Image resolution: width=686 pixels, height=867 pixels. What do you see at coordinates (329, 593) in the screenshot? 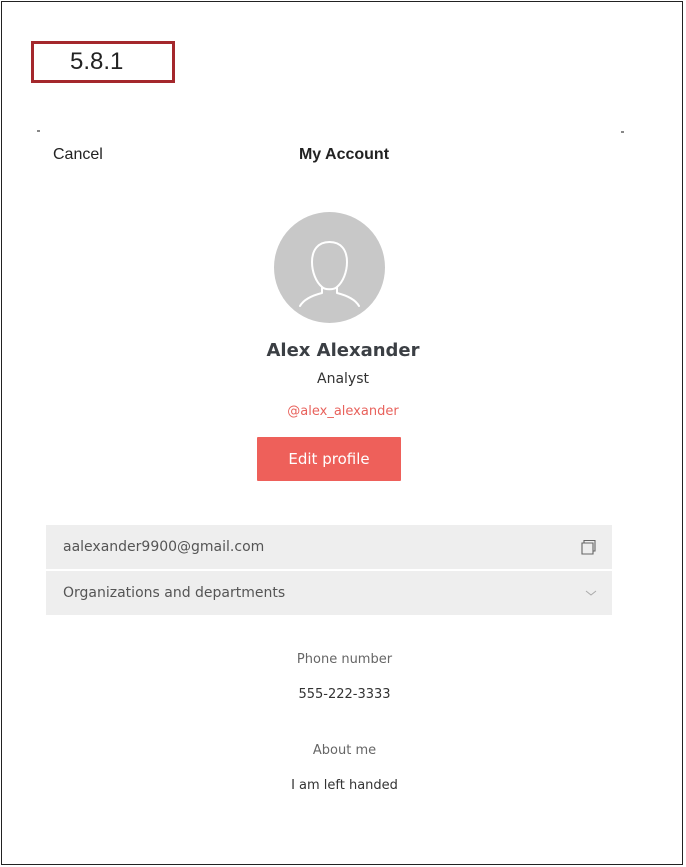
I see `organizations-dropdown: Organizations and departments` at bounding box center [329, 593].